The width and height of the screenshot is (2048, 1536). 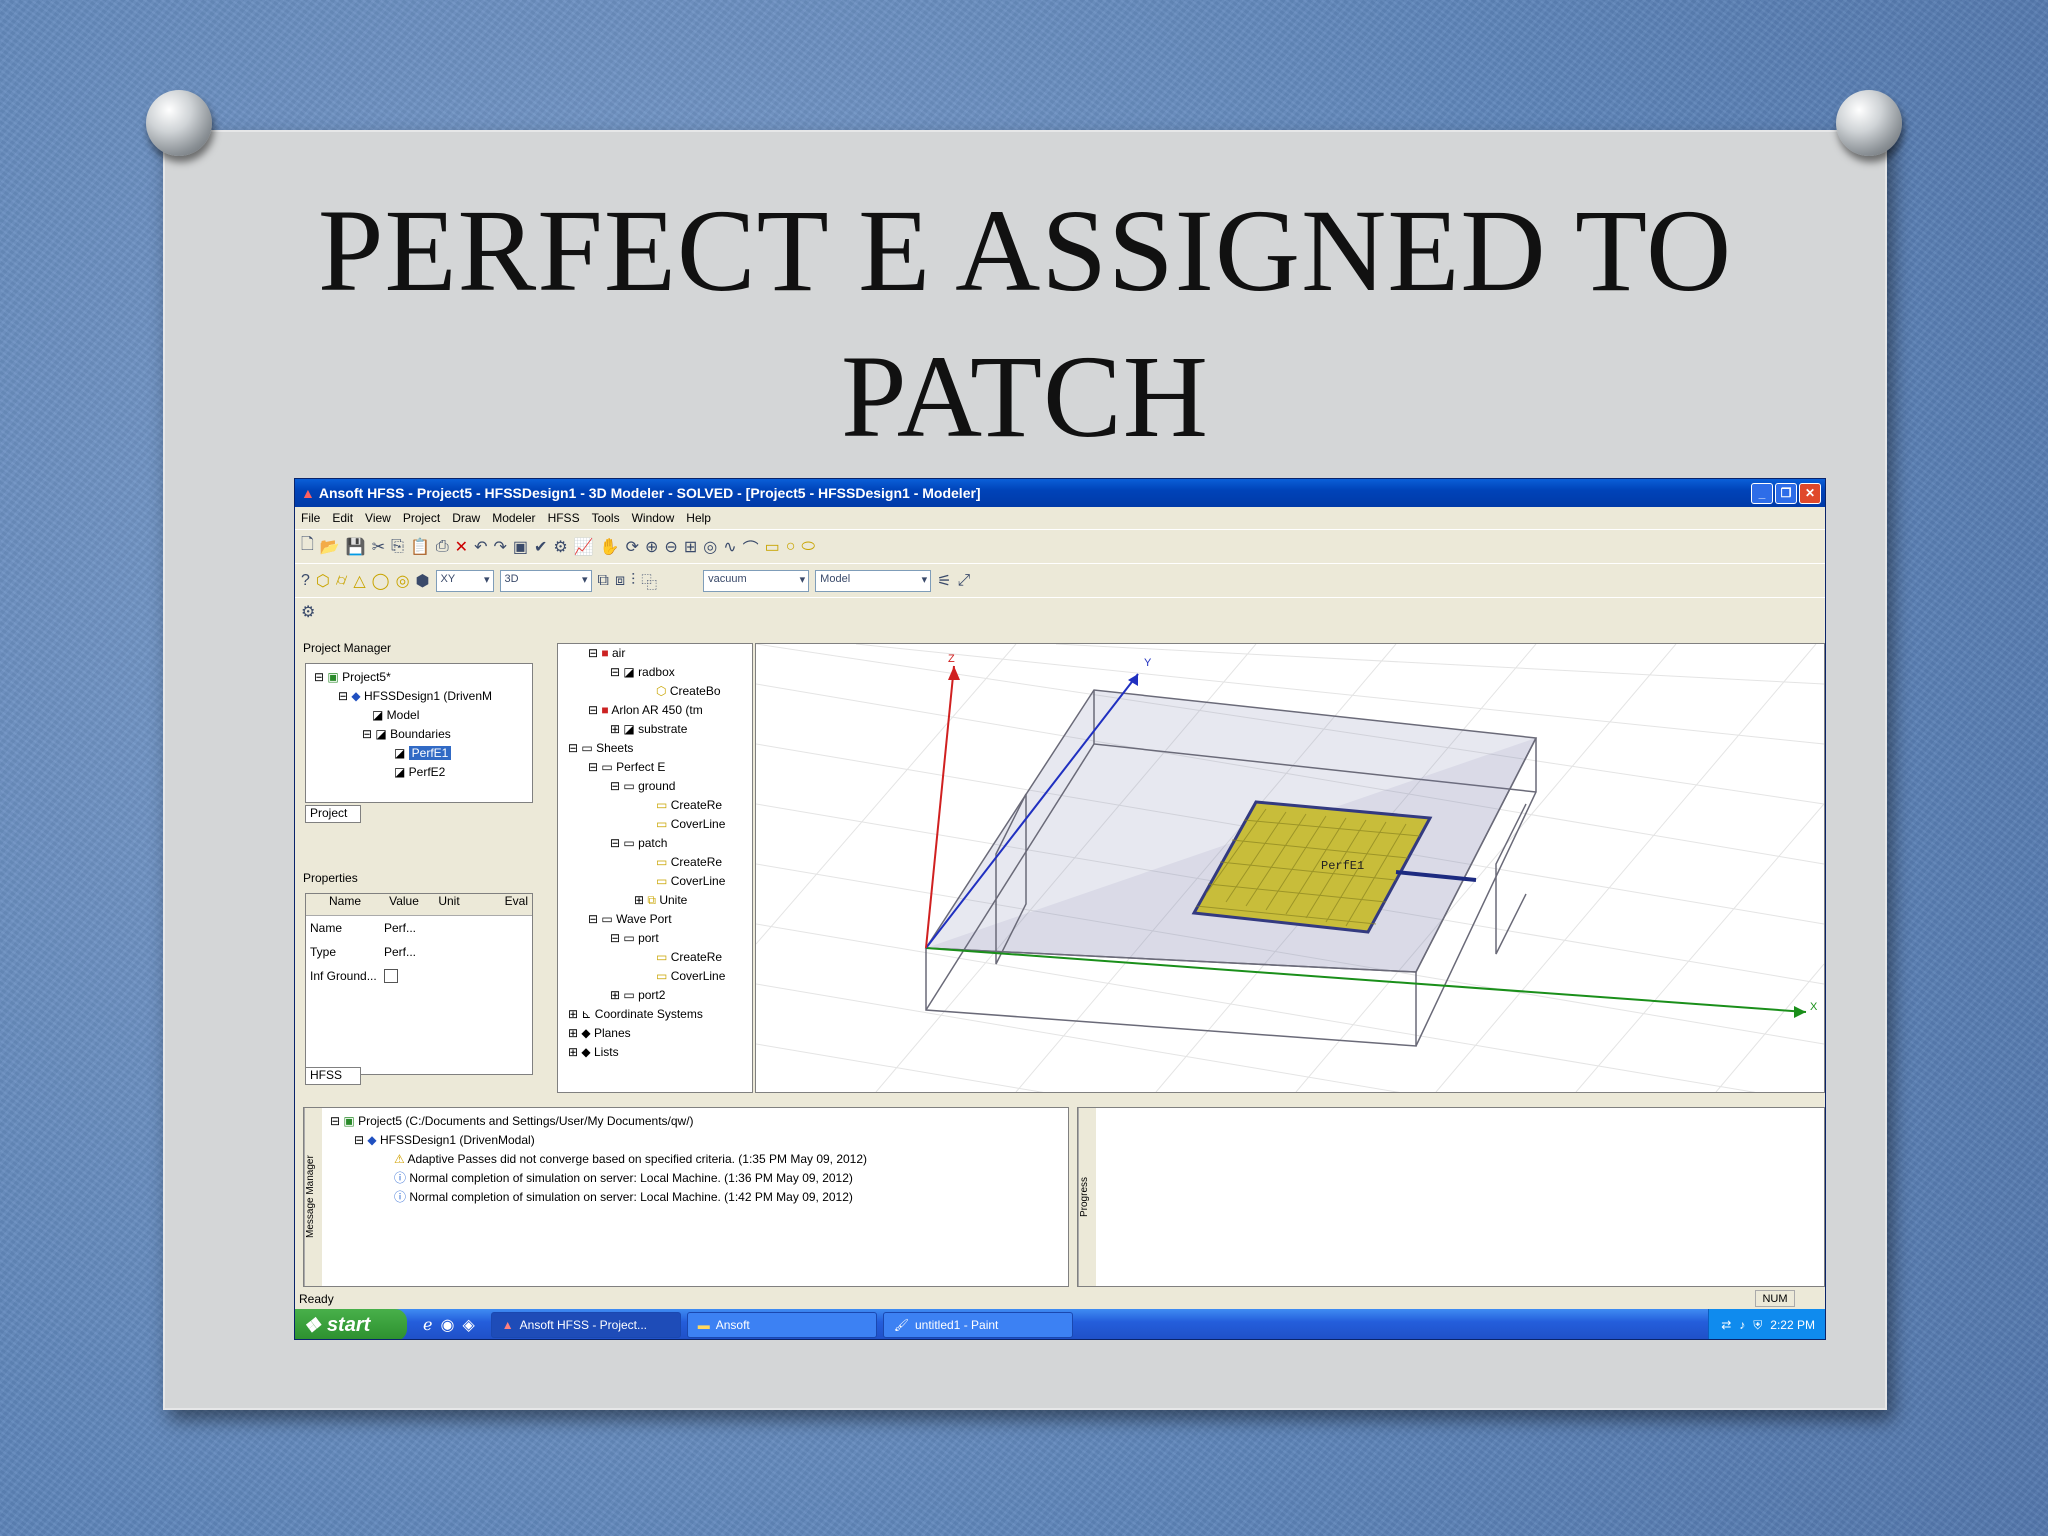 I want to click on cone-icon: △, so click(x=359, y=581).